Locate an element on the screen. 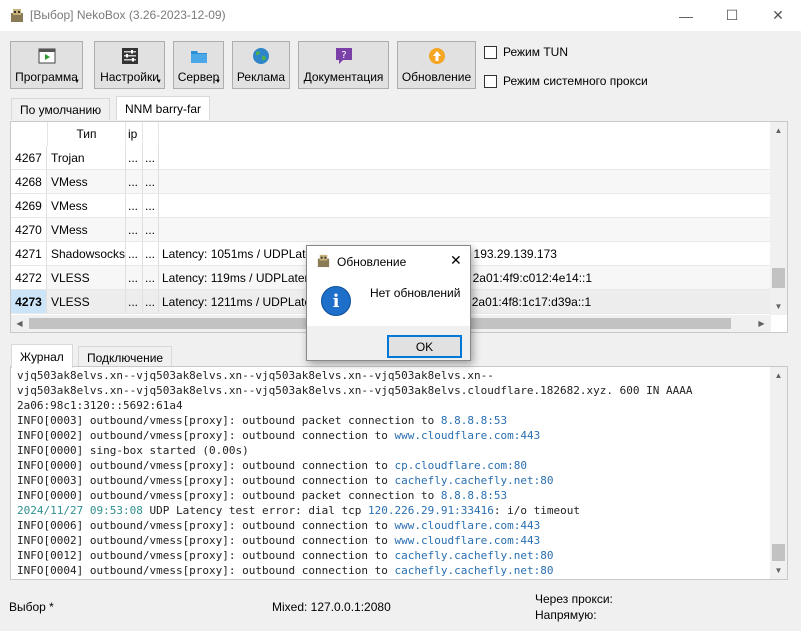  tun-mode-checkbox: Режим TUN is located at coordinates (526, 52).